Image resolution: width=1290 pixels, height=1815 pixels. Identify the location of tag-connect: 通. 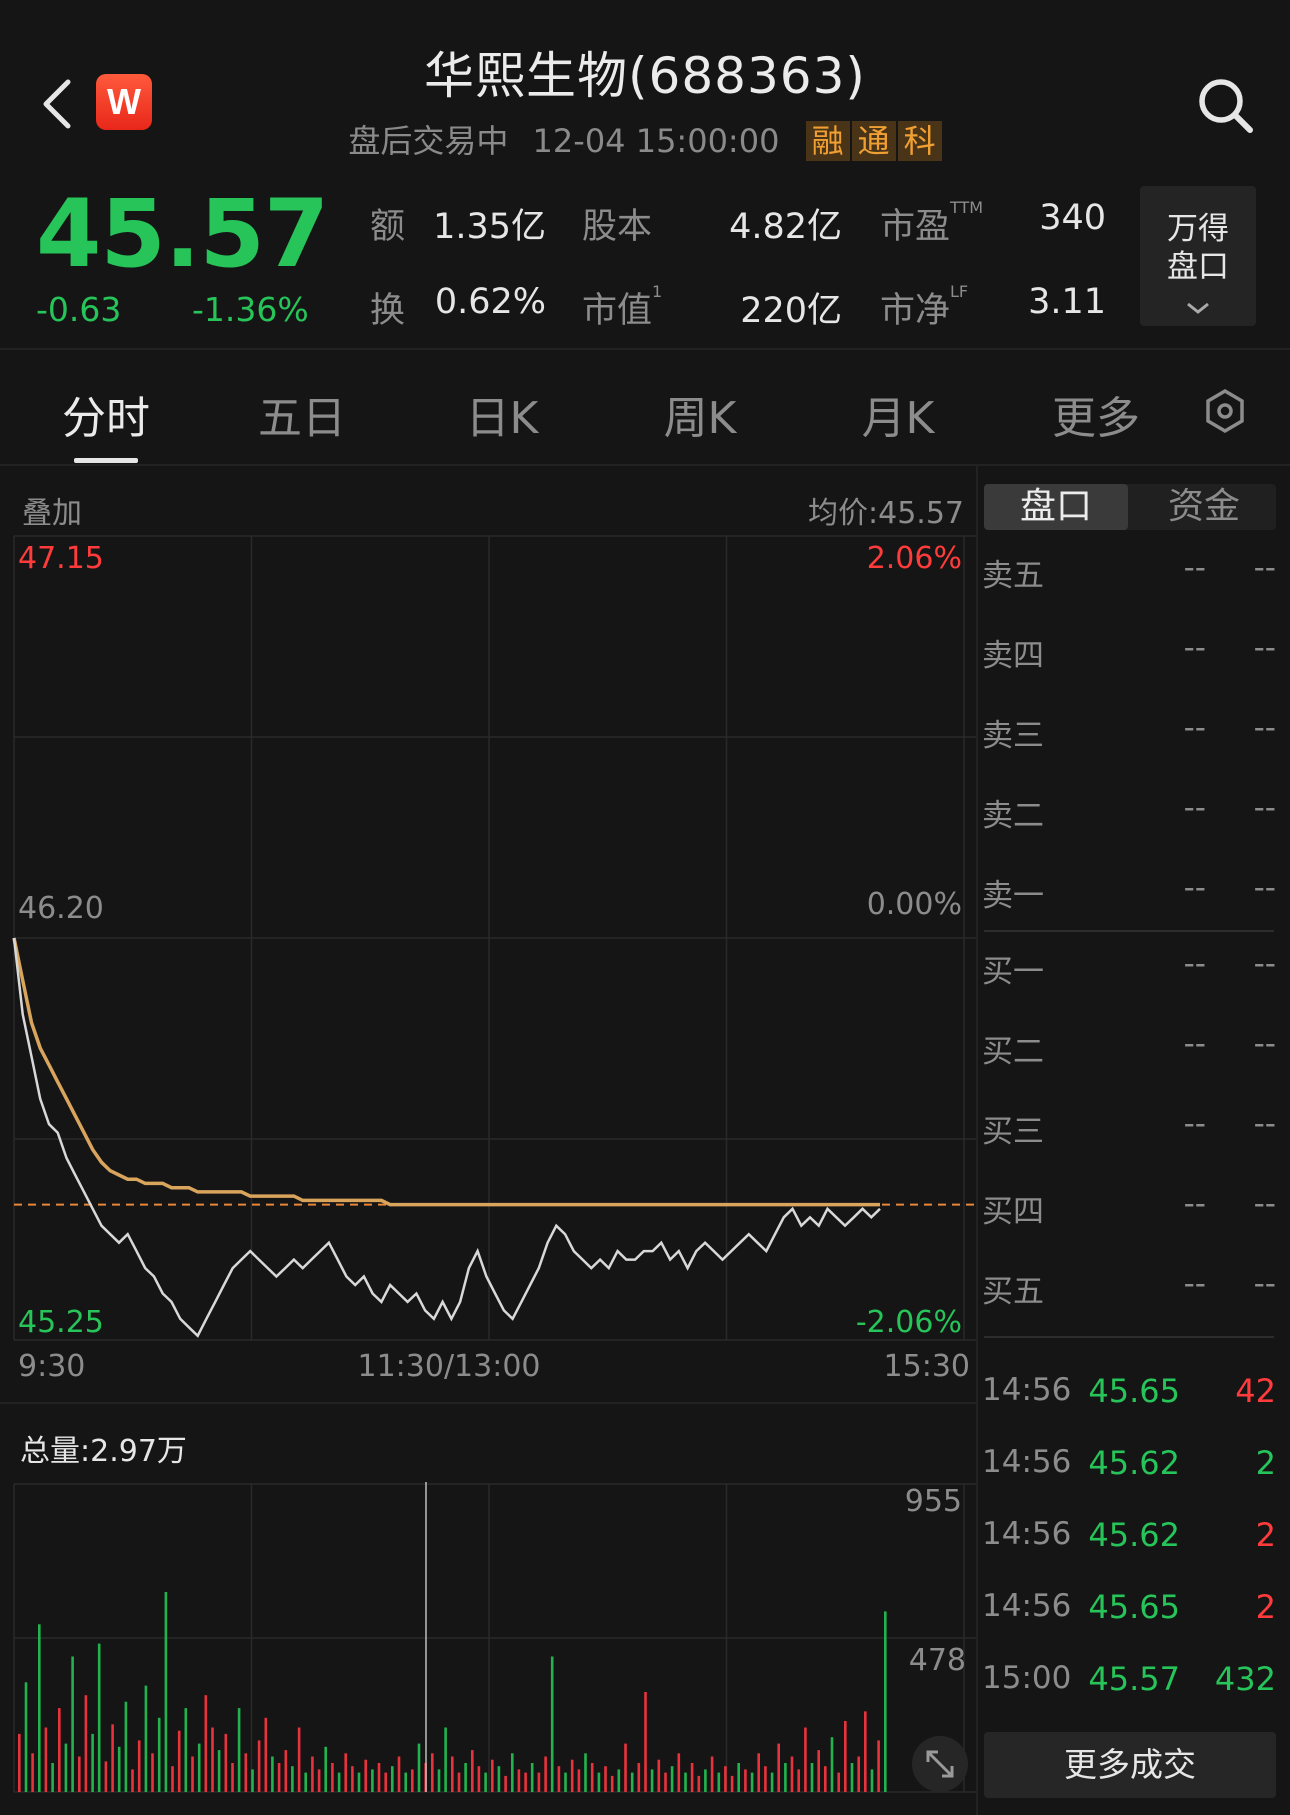
(873, 141).